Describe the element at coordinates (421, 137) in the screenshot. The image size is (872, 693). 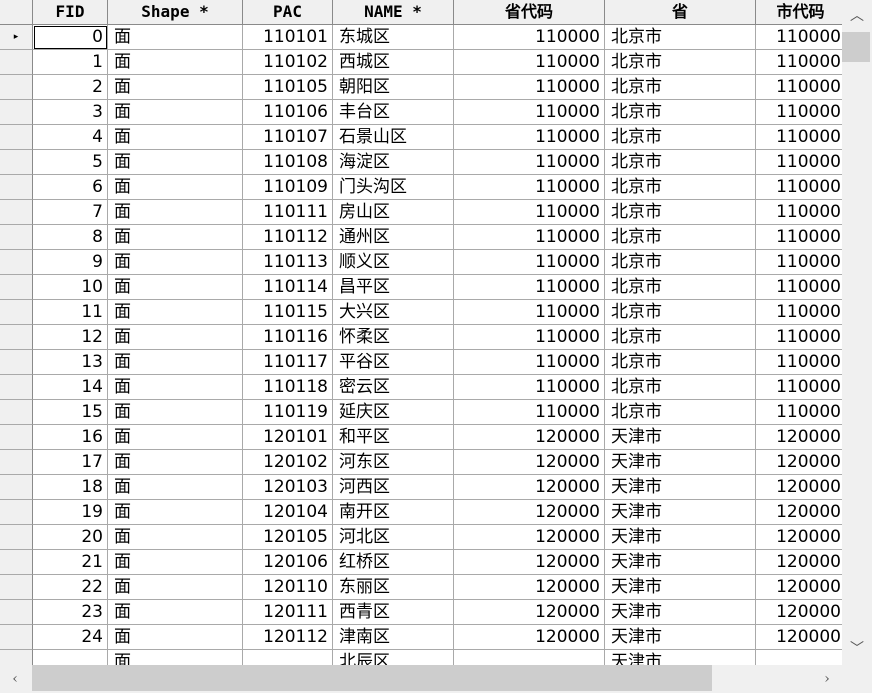
I see `table-row: 4 面 110107 石景山区 110000 北京市 110000` at that location.